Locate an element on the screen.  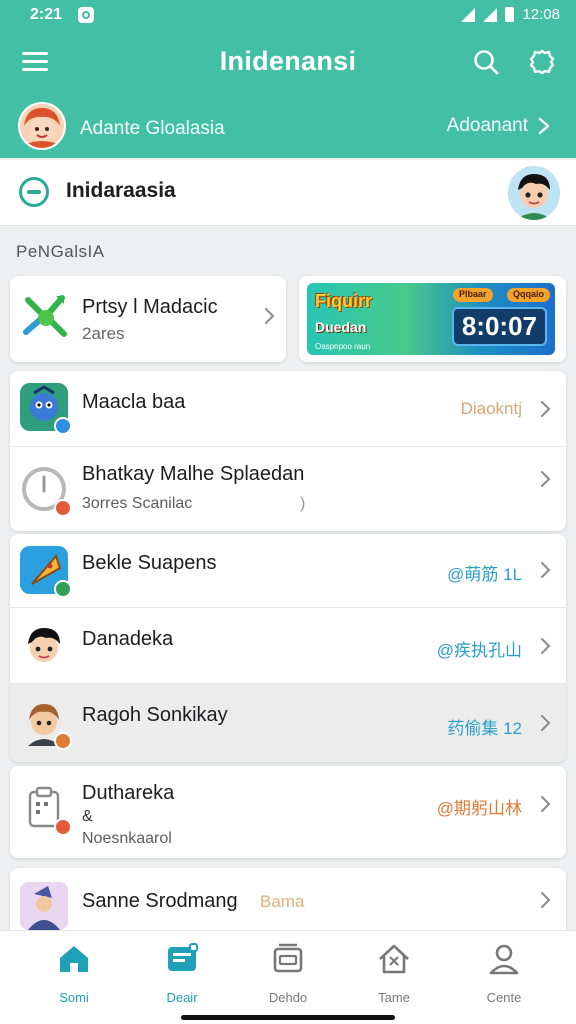
item-name: Maacla baa is located at coordinates (134, 402).